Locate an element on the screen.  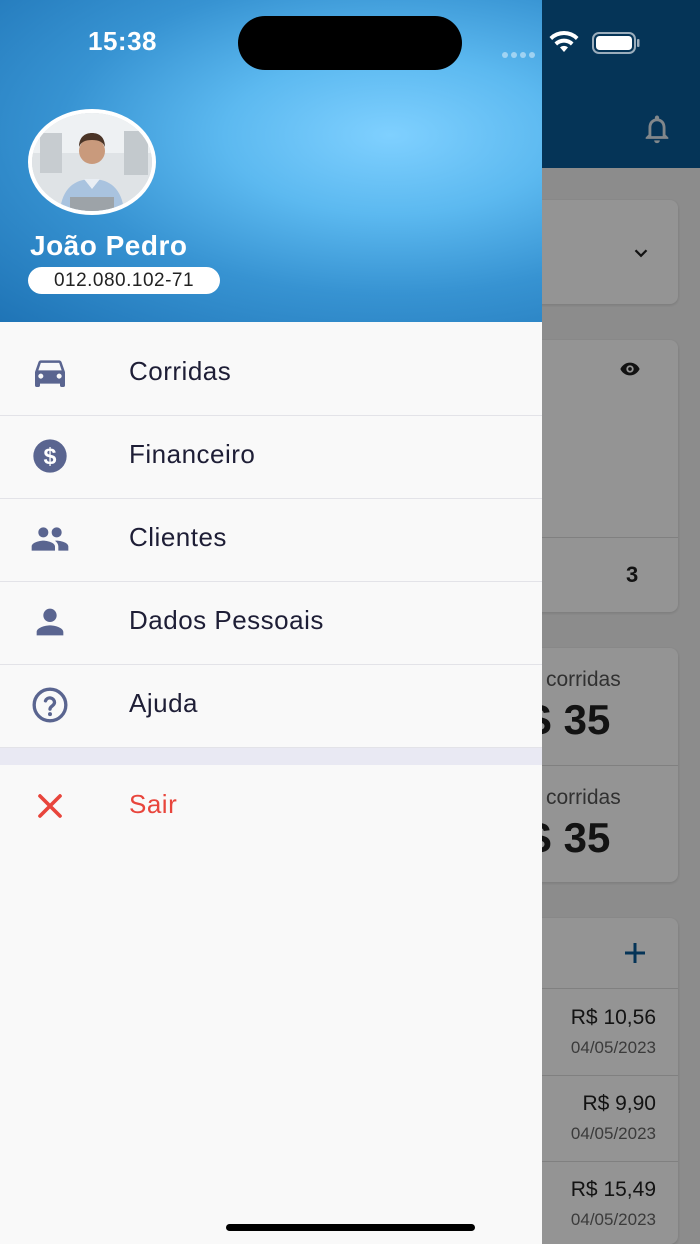
wifi-icon is located at coordinates (564, 41).